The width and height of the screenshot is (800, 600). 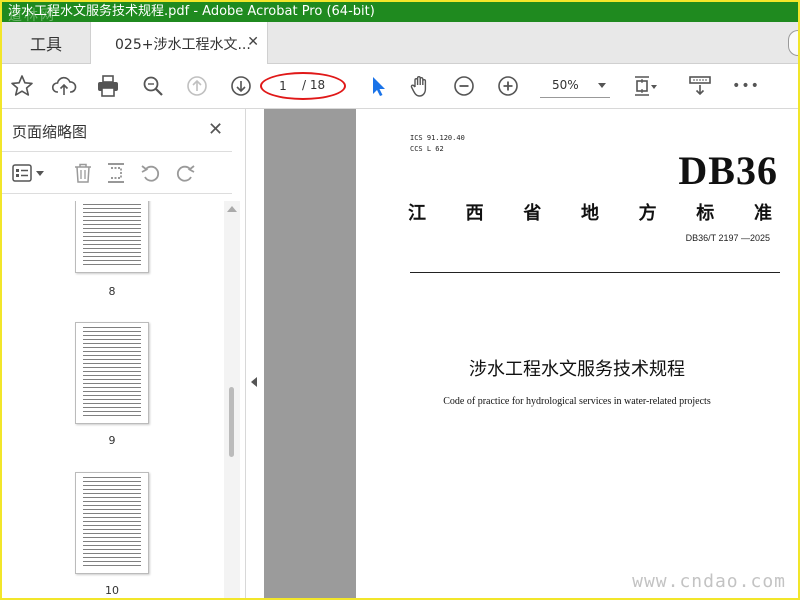 What do you see at coordinates (437, 138) in the screenshot?
I see `ics-code: ICS 91.120.40` at bounding box center [437, 138].